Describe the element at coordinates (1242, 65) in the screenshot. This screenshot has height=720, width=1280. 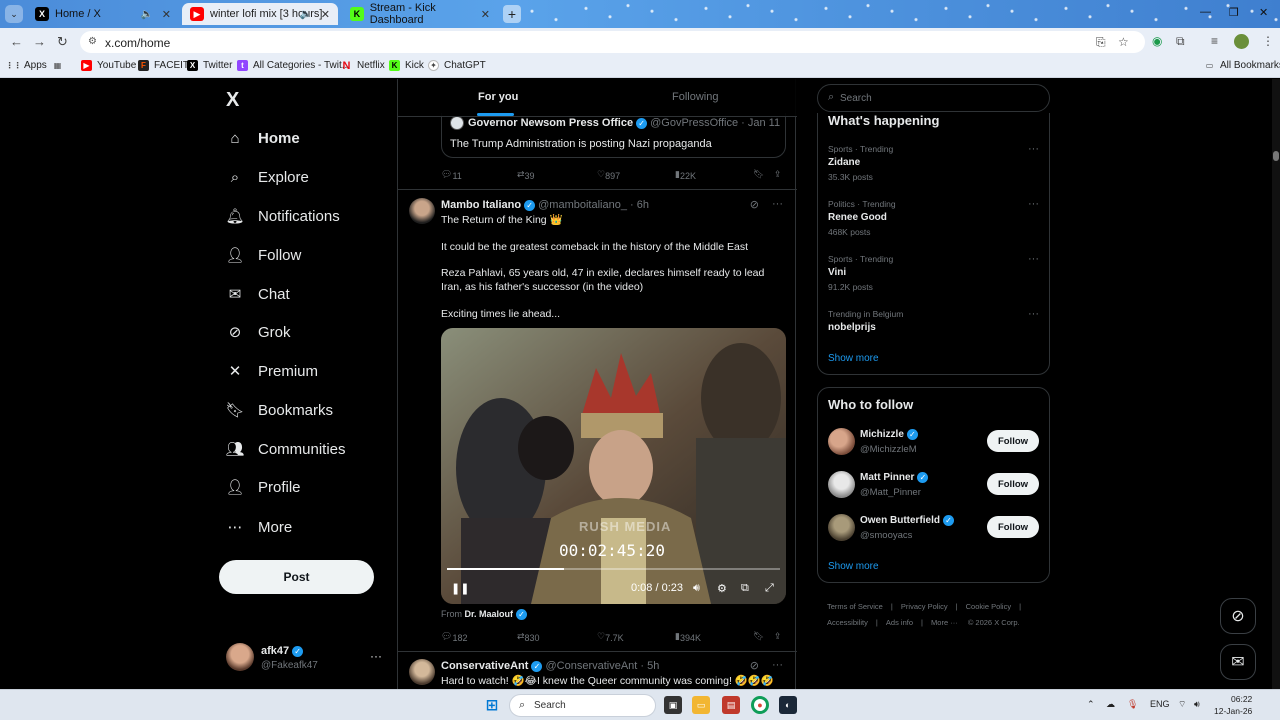
I see `all-bookmarks: ▭ All Bookmarks` at that location.